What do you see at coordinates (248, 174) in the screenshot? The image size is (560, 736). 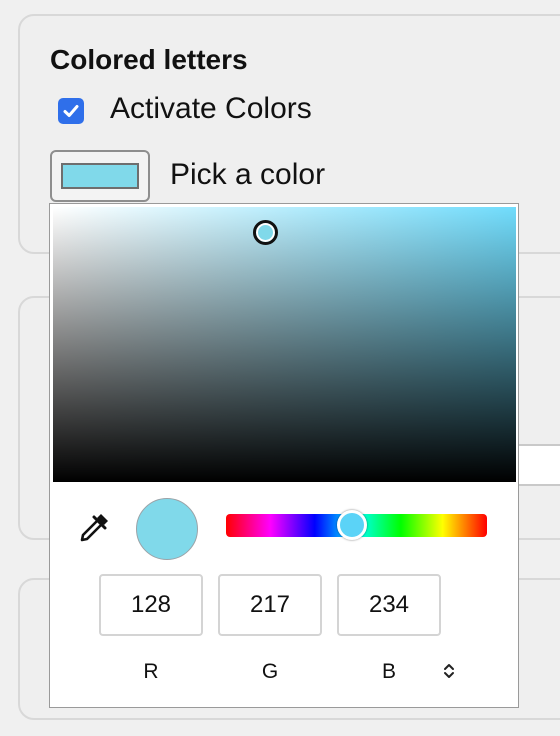 I see `pick-color-label: Pick a color` at bounding box center [248, 174].